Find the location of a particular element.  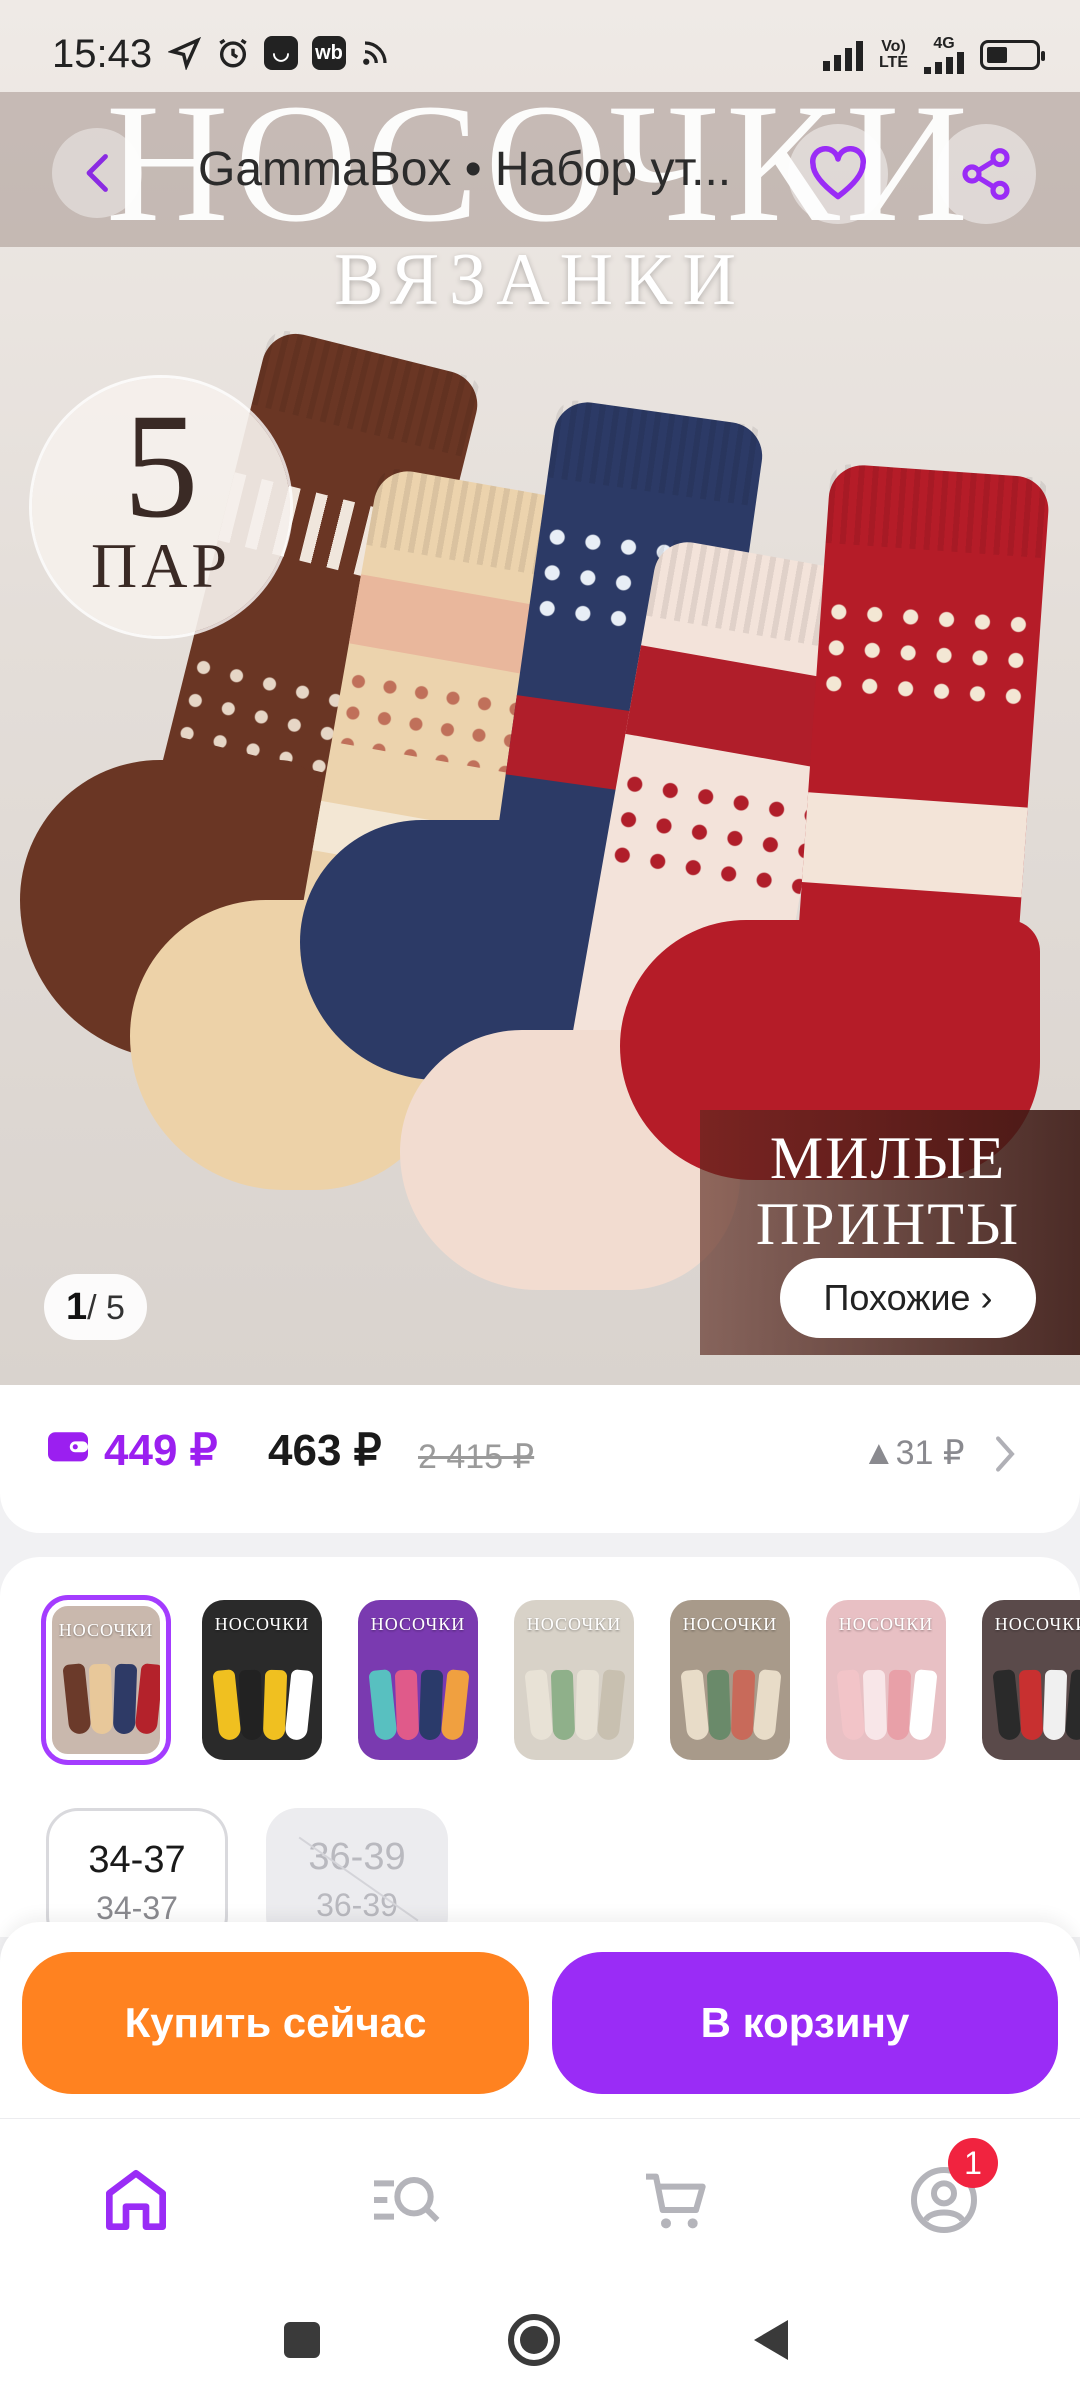

wb-app-icon: wb is located at coordinates (329, 53).